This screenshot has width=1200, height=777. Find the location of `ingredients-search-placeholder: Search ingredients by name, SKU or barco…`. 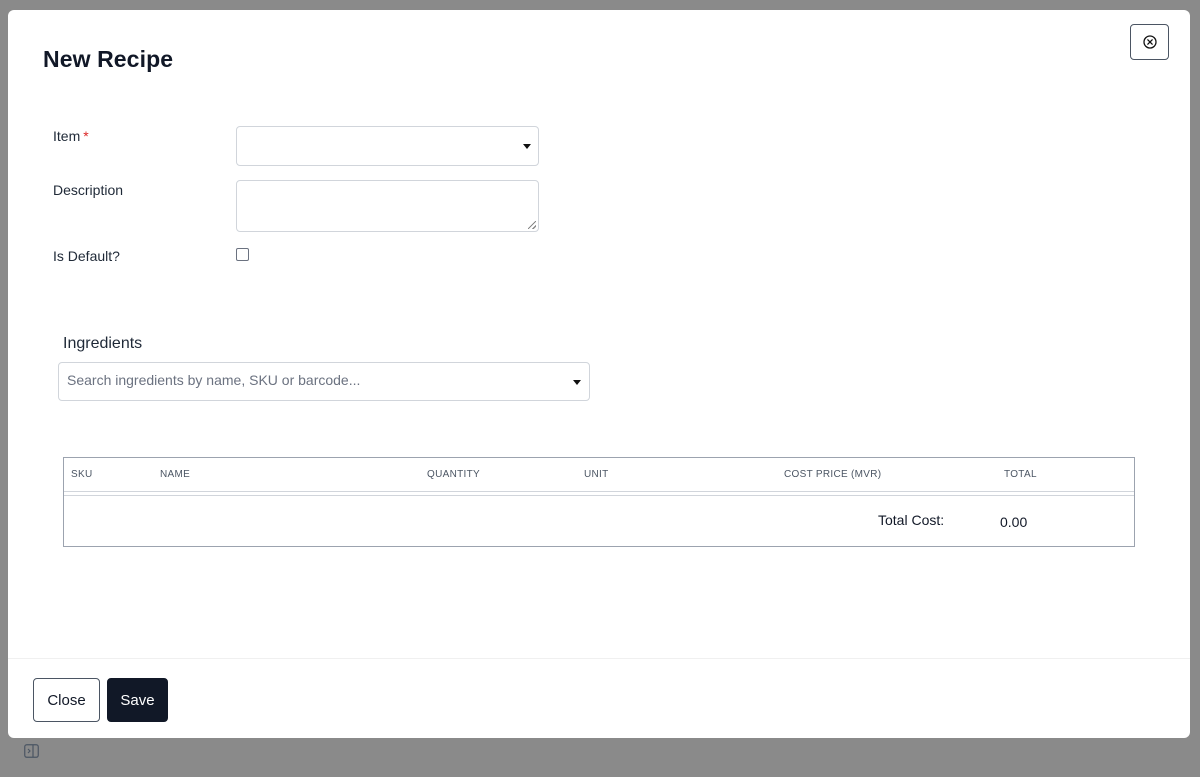

ingredients-search-placeholder: Search ingredients by name, SKU or barco… is located at coordinates (214, 380).